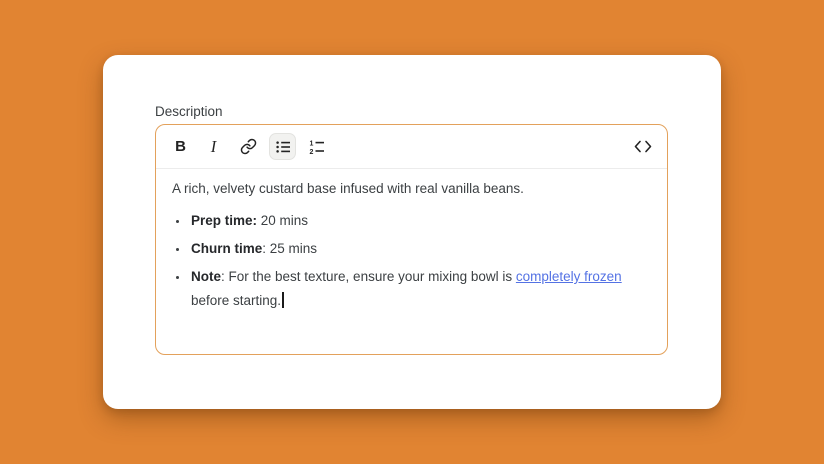  I want to click on chain-link-icon, so click(248, 146).